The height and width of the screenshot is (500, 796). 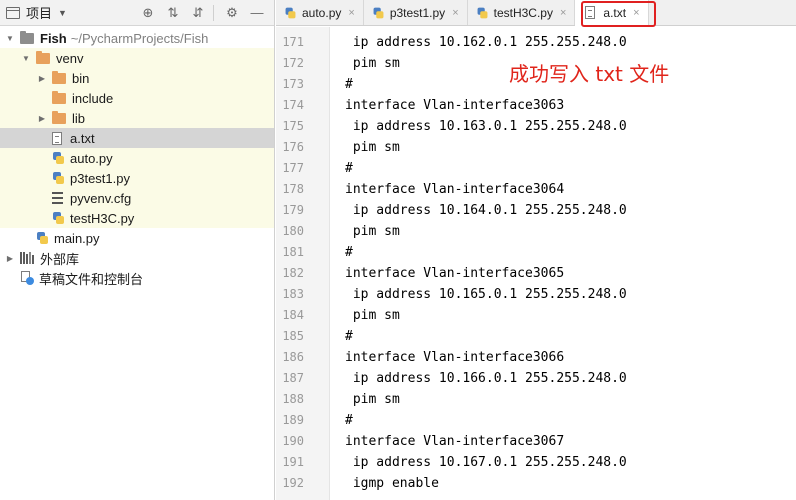 I want to click on project-view-icon, so click(x=13, y=12).